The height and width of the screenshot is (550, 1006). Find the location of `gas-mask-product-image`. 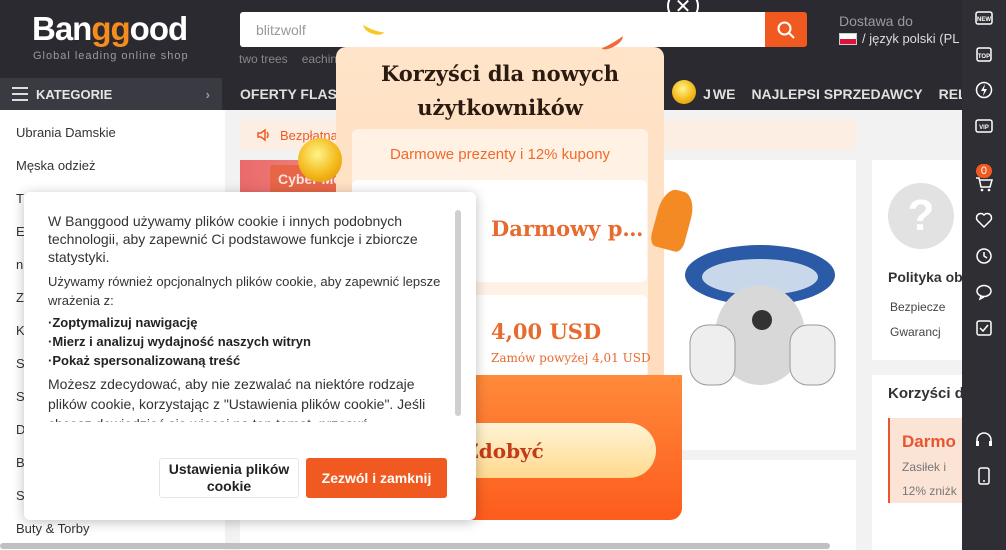

gas-mask-product-image is located at coordinates (760, 315).